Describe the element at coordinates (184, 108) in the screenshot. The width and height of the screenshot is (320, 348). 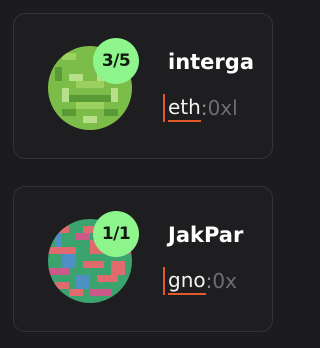
I see `chain-prefix: eth` at that location.